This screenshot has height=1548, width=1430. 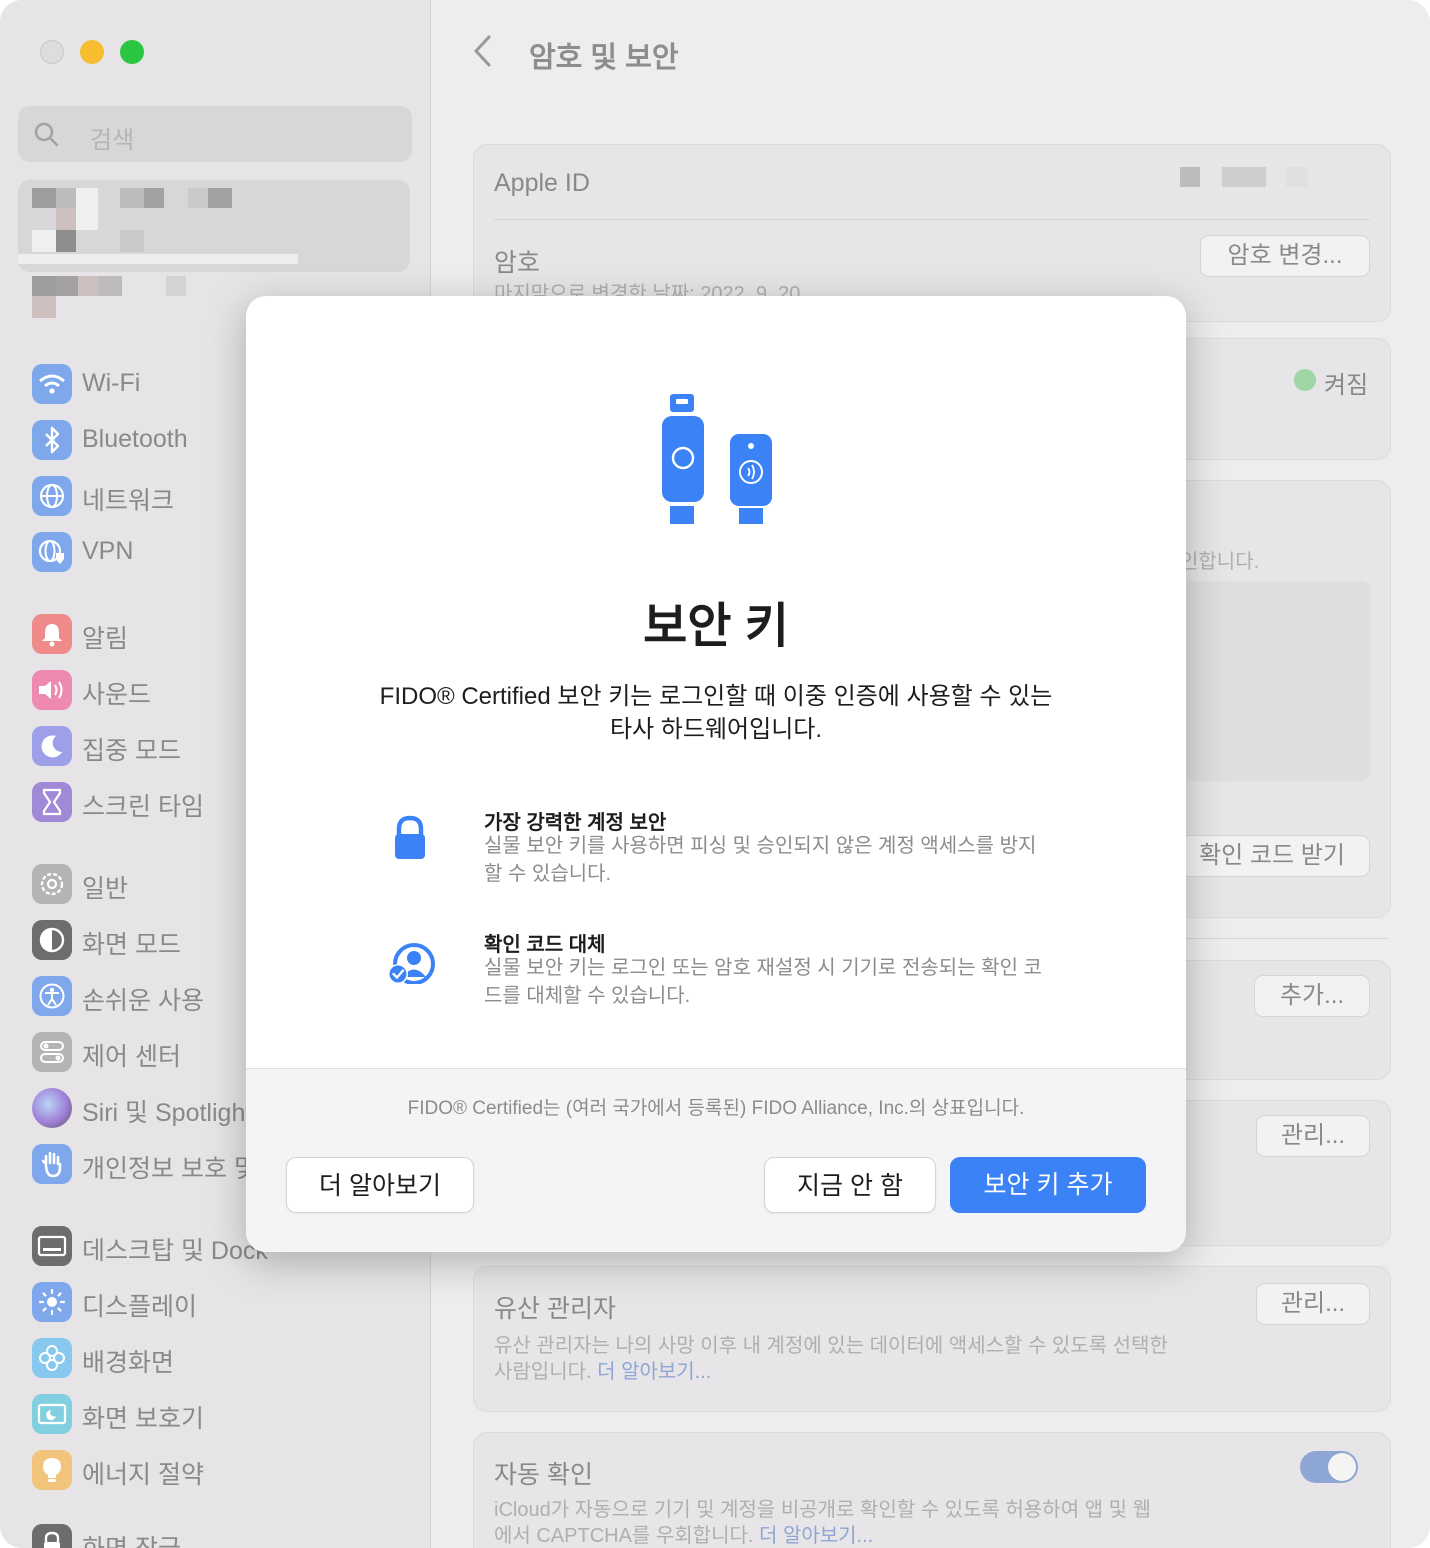 I want to click on apple-id-profile, so click(x=214, y=226).